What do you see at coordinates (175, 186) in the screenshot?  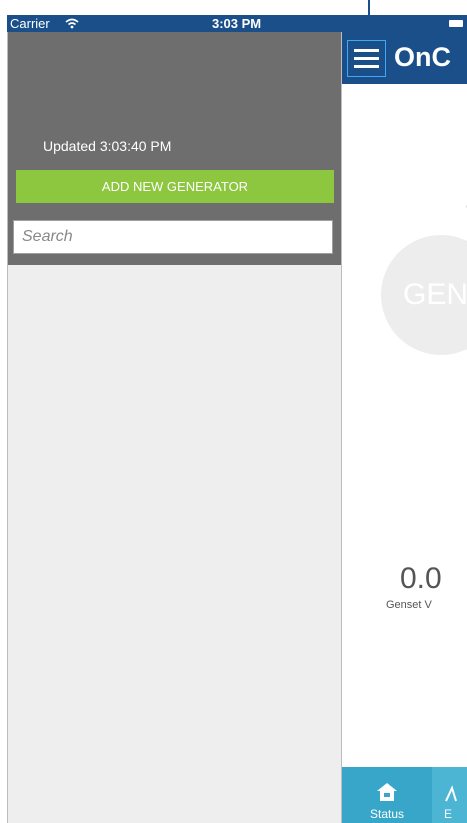 I see `add-new-generator-button: ADD NEW GENERATOR` at bounding box center [175, 186].